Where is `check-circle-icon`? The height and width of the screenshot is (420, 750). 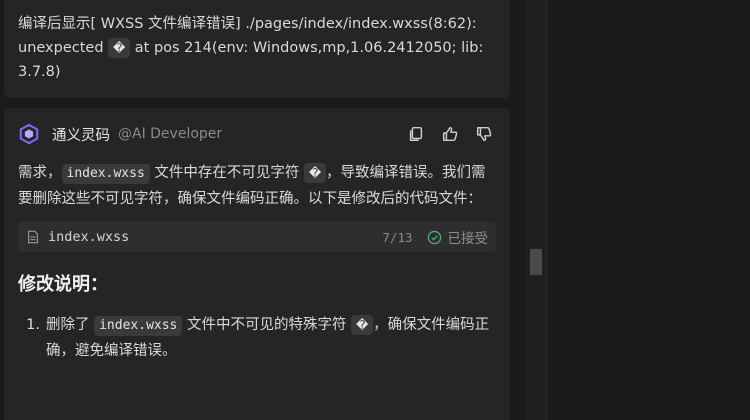
check-circle-icon is located at coordinates (434, 237).